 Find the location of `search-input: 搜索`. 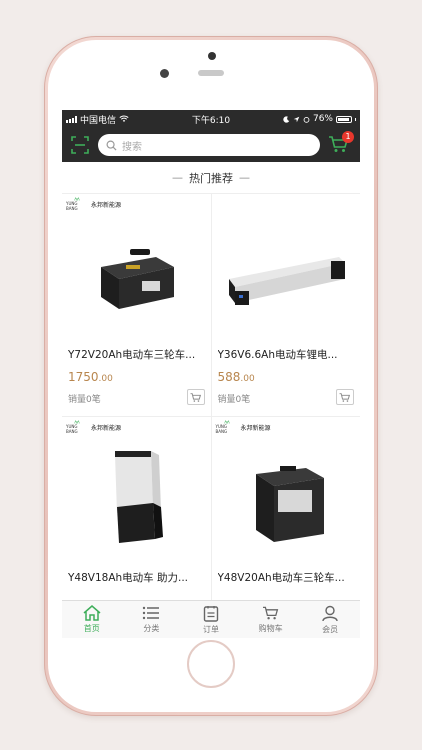

search-input: 搜索 is located at coordinates (209, 145).